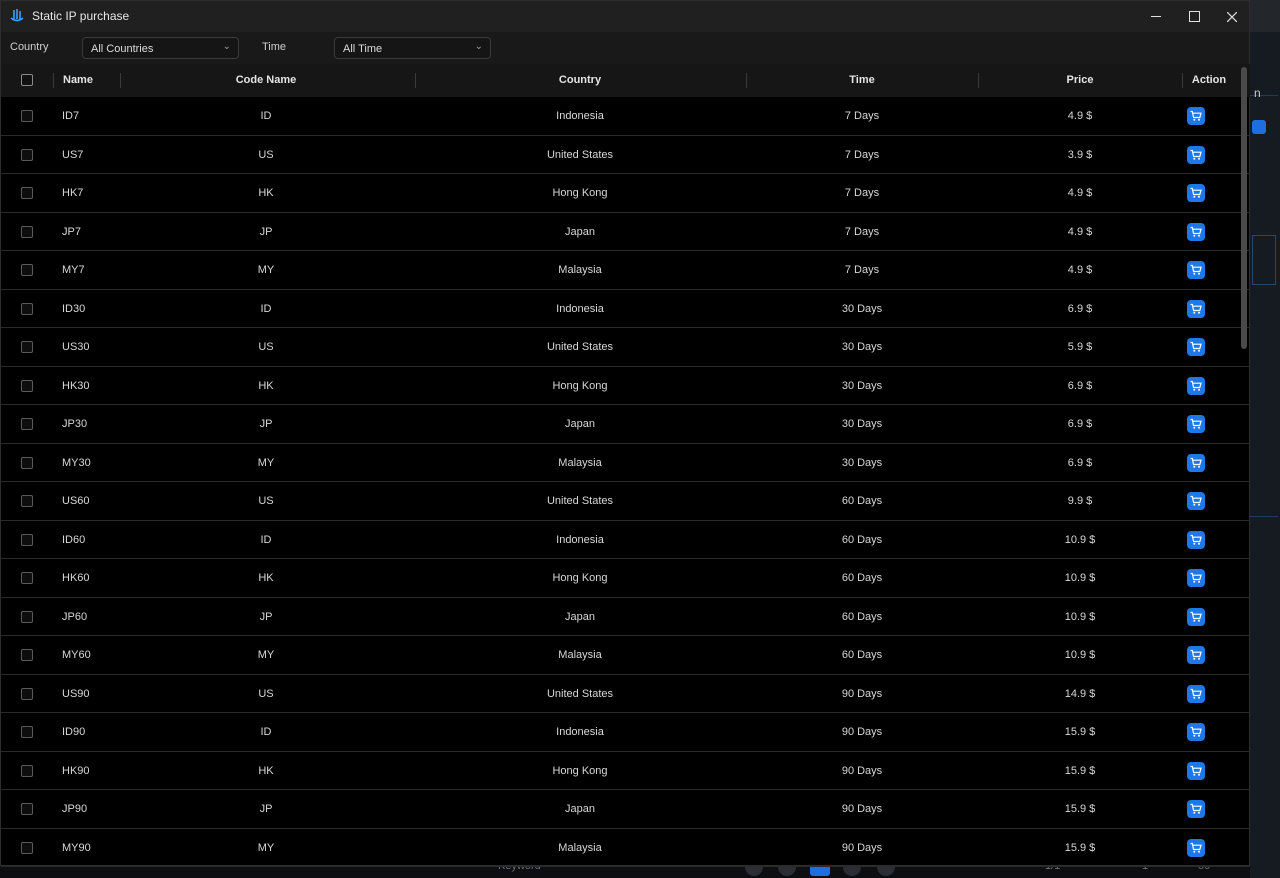  Describe the element at coordinates (625, 116) in the screenshot. I see `table-row: ID7 ID Indonesia 7 Days 4.9 $` at that location.